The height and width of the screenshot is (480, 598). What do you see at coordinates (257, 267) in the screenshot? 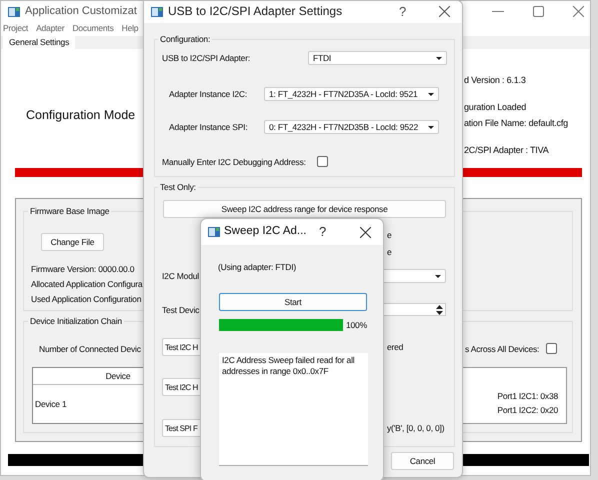
I see `adapter-note: (Using adapter: FTDI)` at bounding box center [257, 267].